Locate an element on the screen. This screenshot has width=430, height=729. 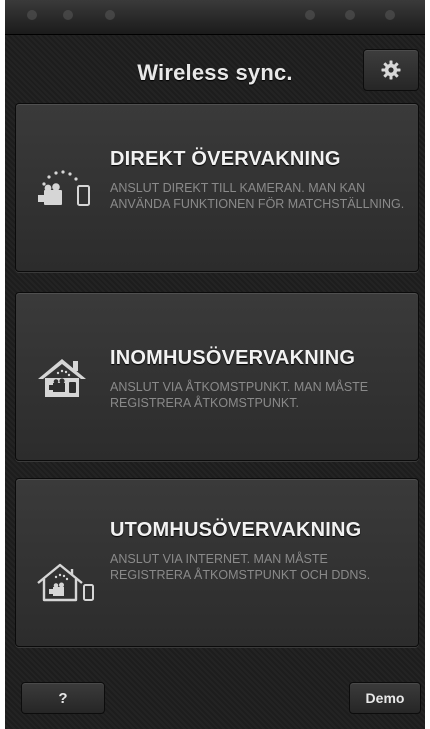
house-indoor-icon is located at coordinates (62, 378).